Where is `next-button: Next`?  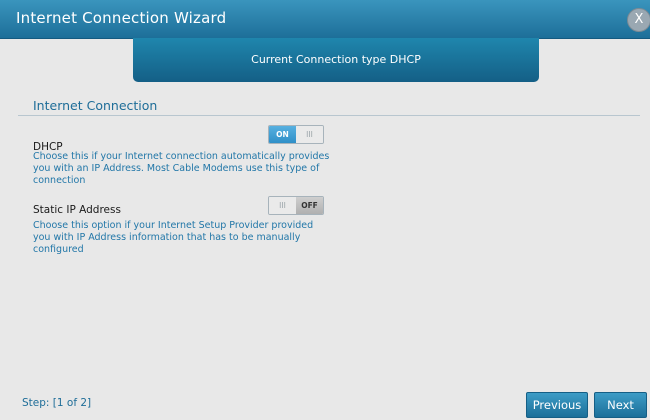 next-button: Next is located at coordinates (620, 405).